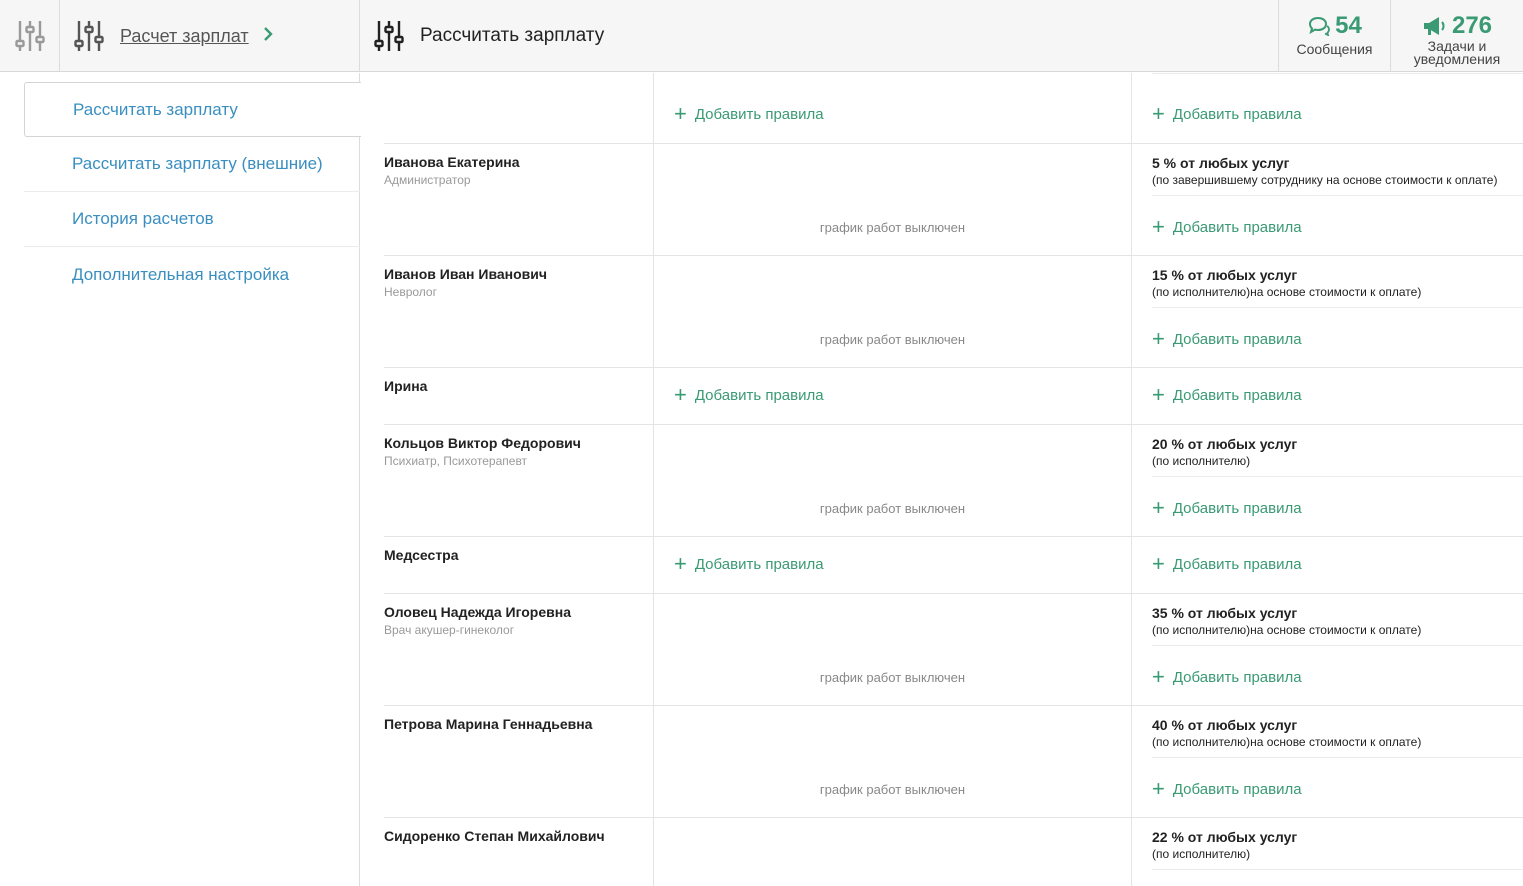 Image resolution: width=1523 pixels, height=886 pixels. Describe the element at coordinates (482, 443) in the screenshot. I see `employee-name: Кольцов Виктор Федорович` at that location.